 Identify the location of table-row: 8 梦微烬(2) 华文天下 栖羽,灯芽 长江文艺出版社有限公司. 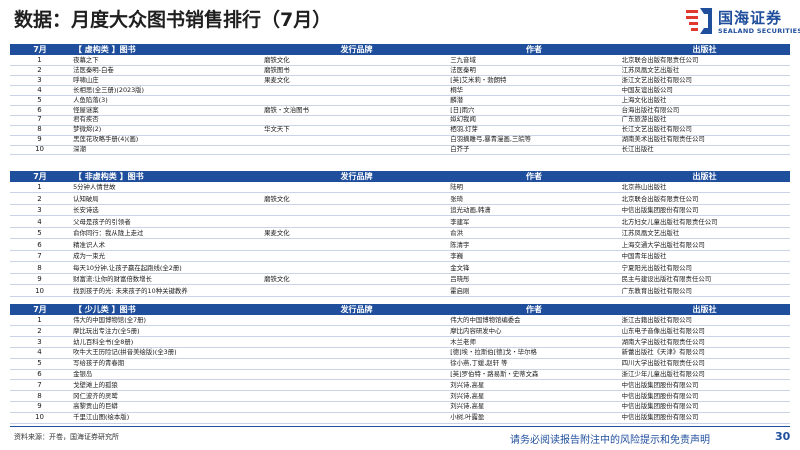
(400, 130).